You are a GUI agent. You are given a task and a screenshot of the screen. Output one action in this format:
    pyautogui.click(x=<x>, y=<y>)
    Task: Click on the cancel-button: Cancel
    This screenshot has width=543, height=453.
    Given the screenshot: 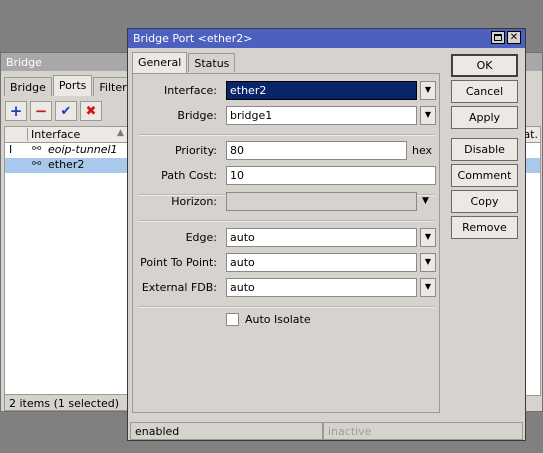 What is the action you would take?
    pyautogui.click(x=484, y=91)
    